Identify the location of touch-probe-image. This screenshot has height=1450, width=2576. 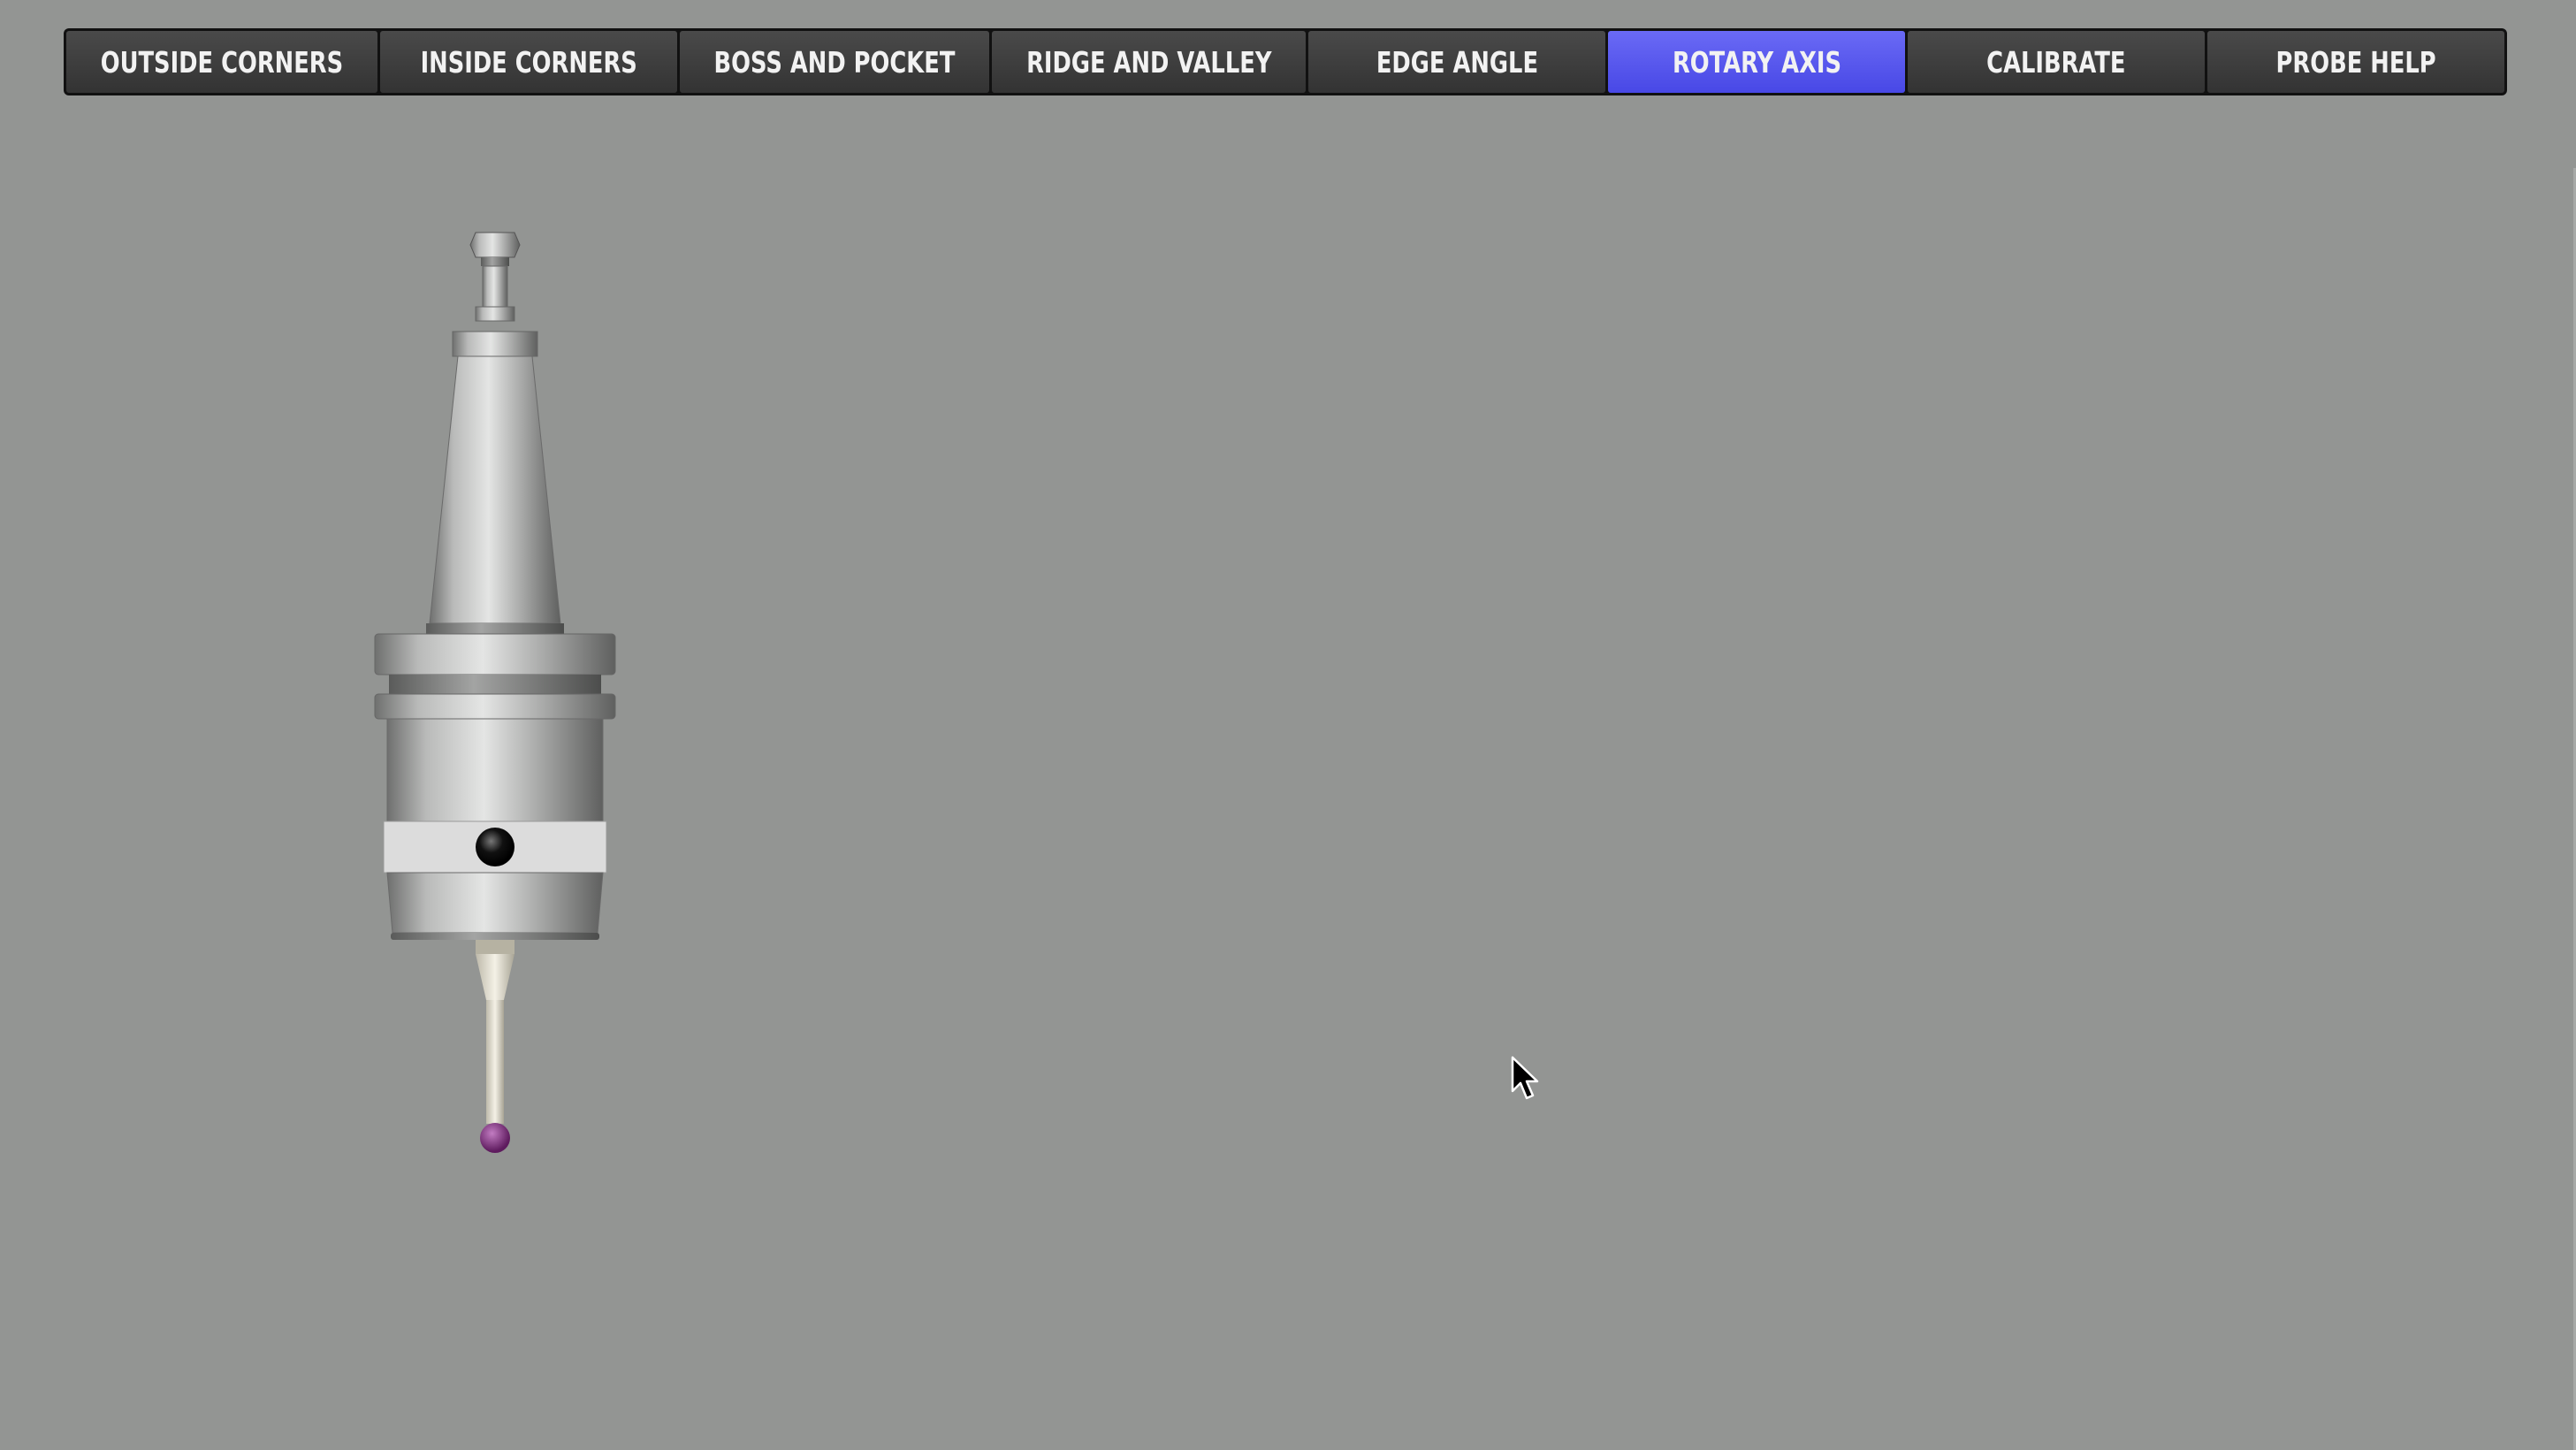
(495, 692).